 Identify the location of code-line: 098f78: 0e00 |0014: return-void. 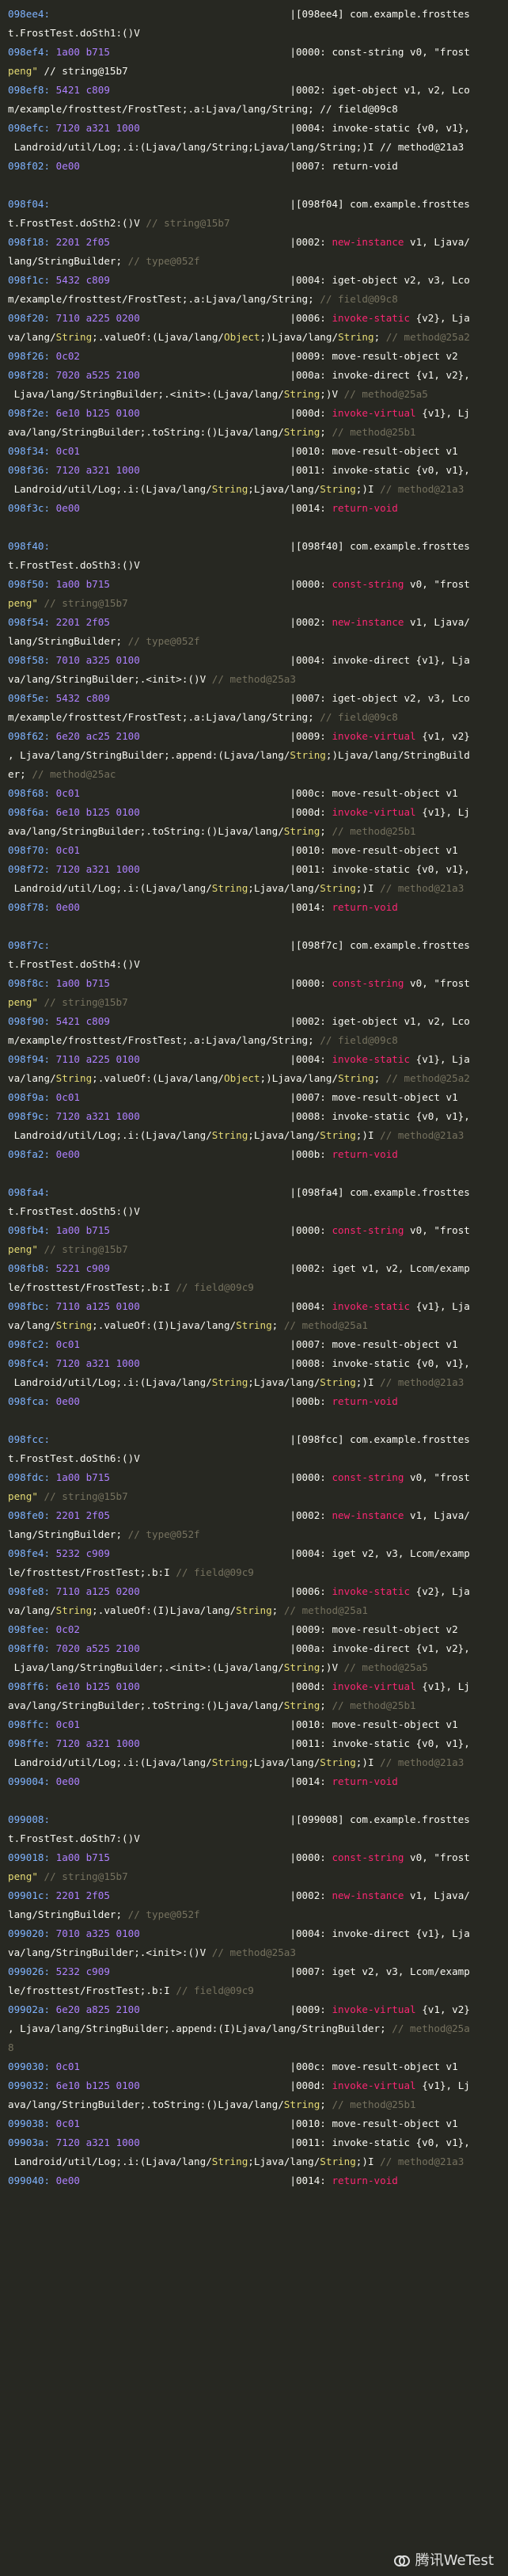
(254, 907).